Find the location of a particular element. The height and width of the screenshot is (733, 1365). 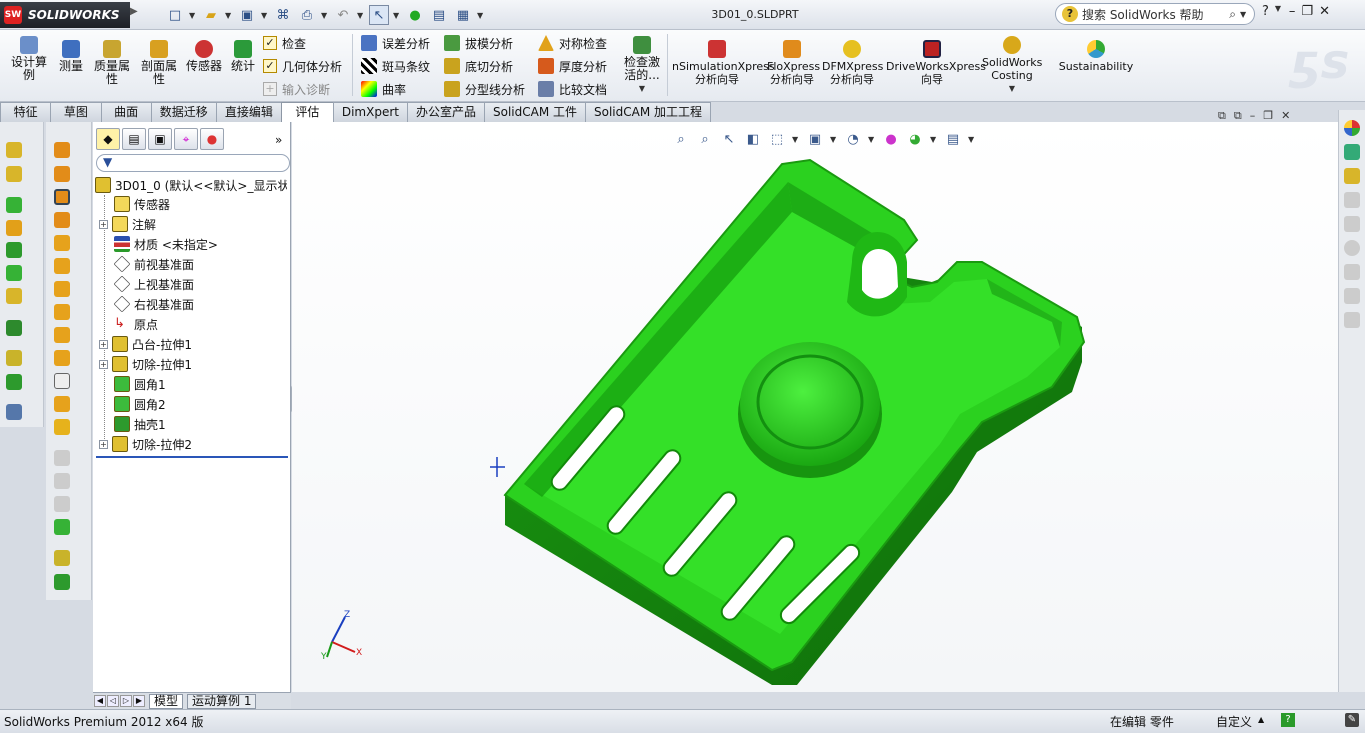

chevron-up-icon: ▲ is located at coordinates (1261, 719).